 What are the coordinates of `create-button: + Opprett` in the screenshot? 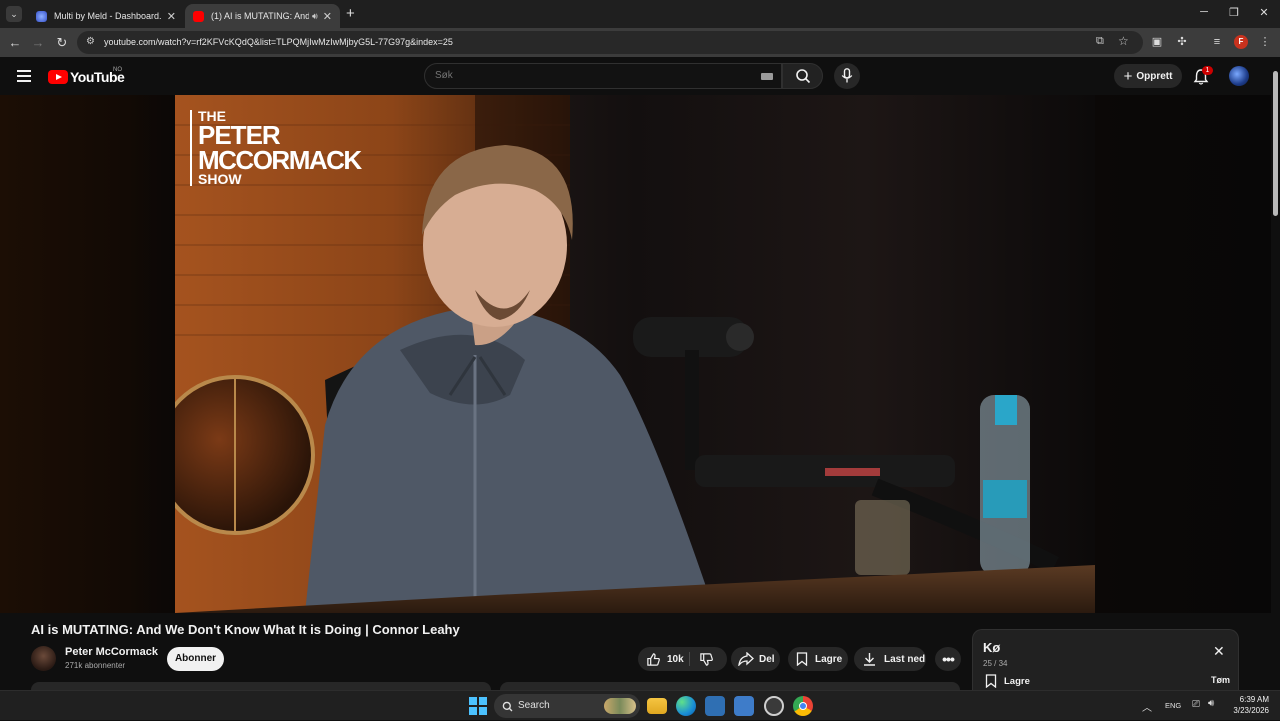 It's located at (1148, 76).